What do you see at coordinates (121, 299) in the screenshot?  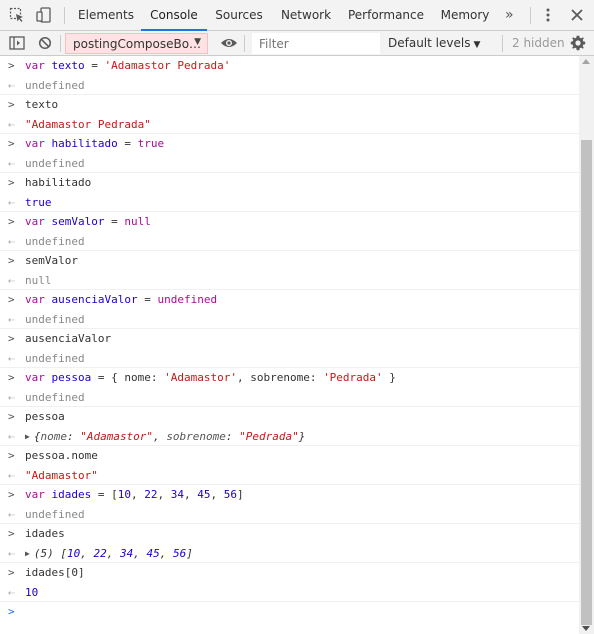 I see `console-input-text: var ausenciaValor = undefined` at bounding box center [121, 299].